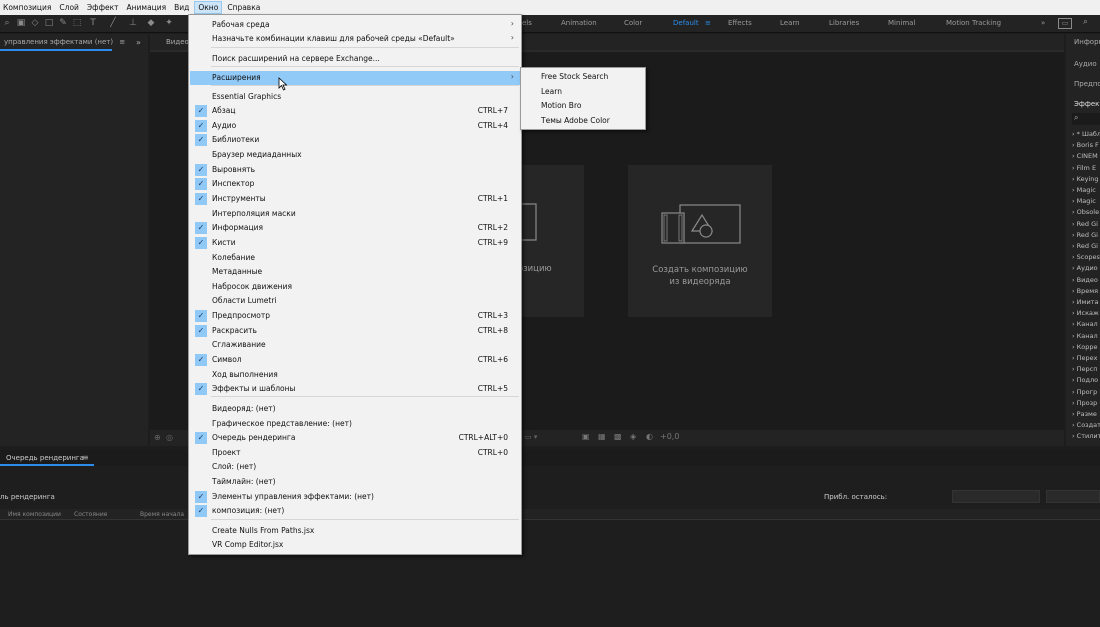  What do you see at coordinates (586, 436) in the screenshot?
I see `grid-icon: ▣` at bounding box center [586, 436].